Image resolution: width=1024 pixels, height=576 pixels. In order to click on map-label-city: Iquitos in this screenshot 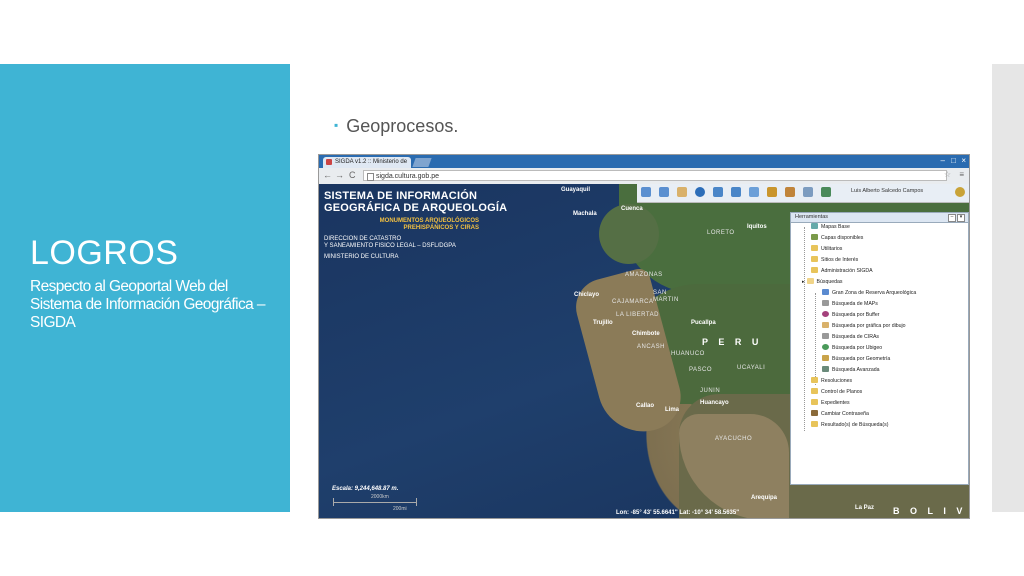, I will do `click(757, 227)`.